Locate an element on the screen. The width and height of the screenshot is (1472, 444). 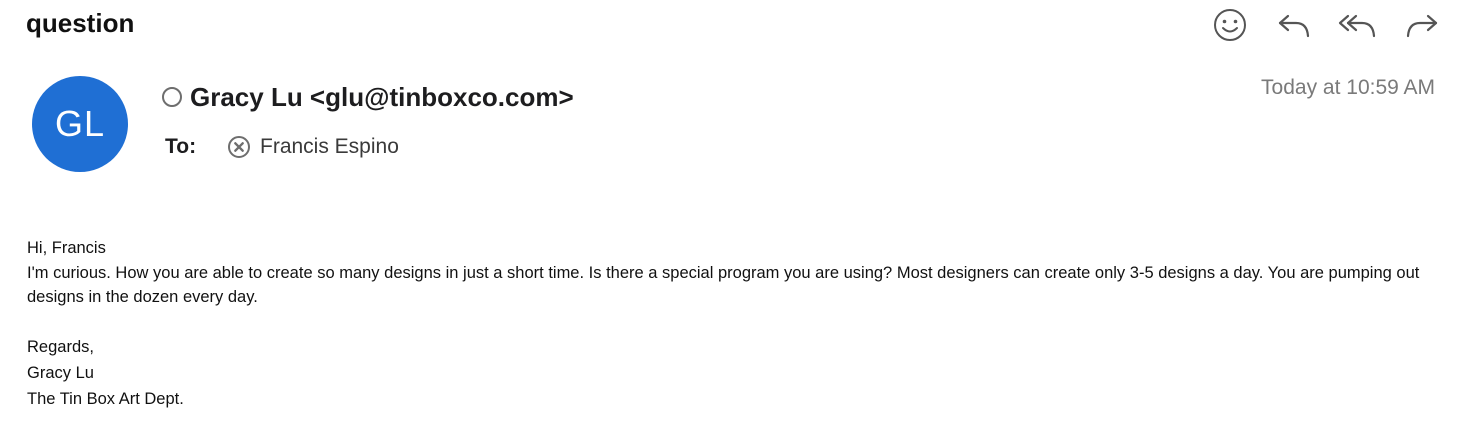
message-date: Today at 10:59 AM is located at coordinates (1348, 87).